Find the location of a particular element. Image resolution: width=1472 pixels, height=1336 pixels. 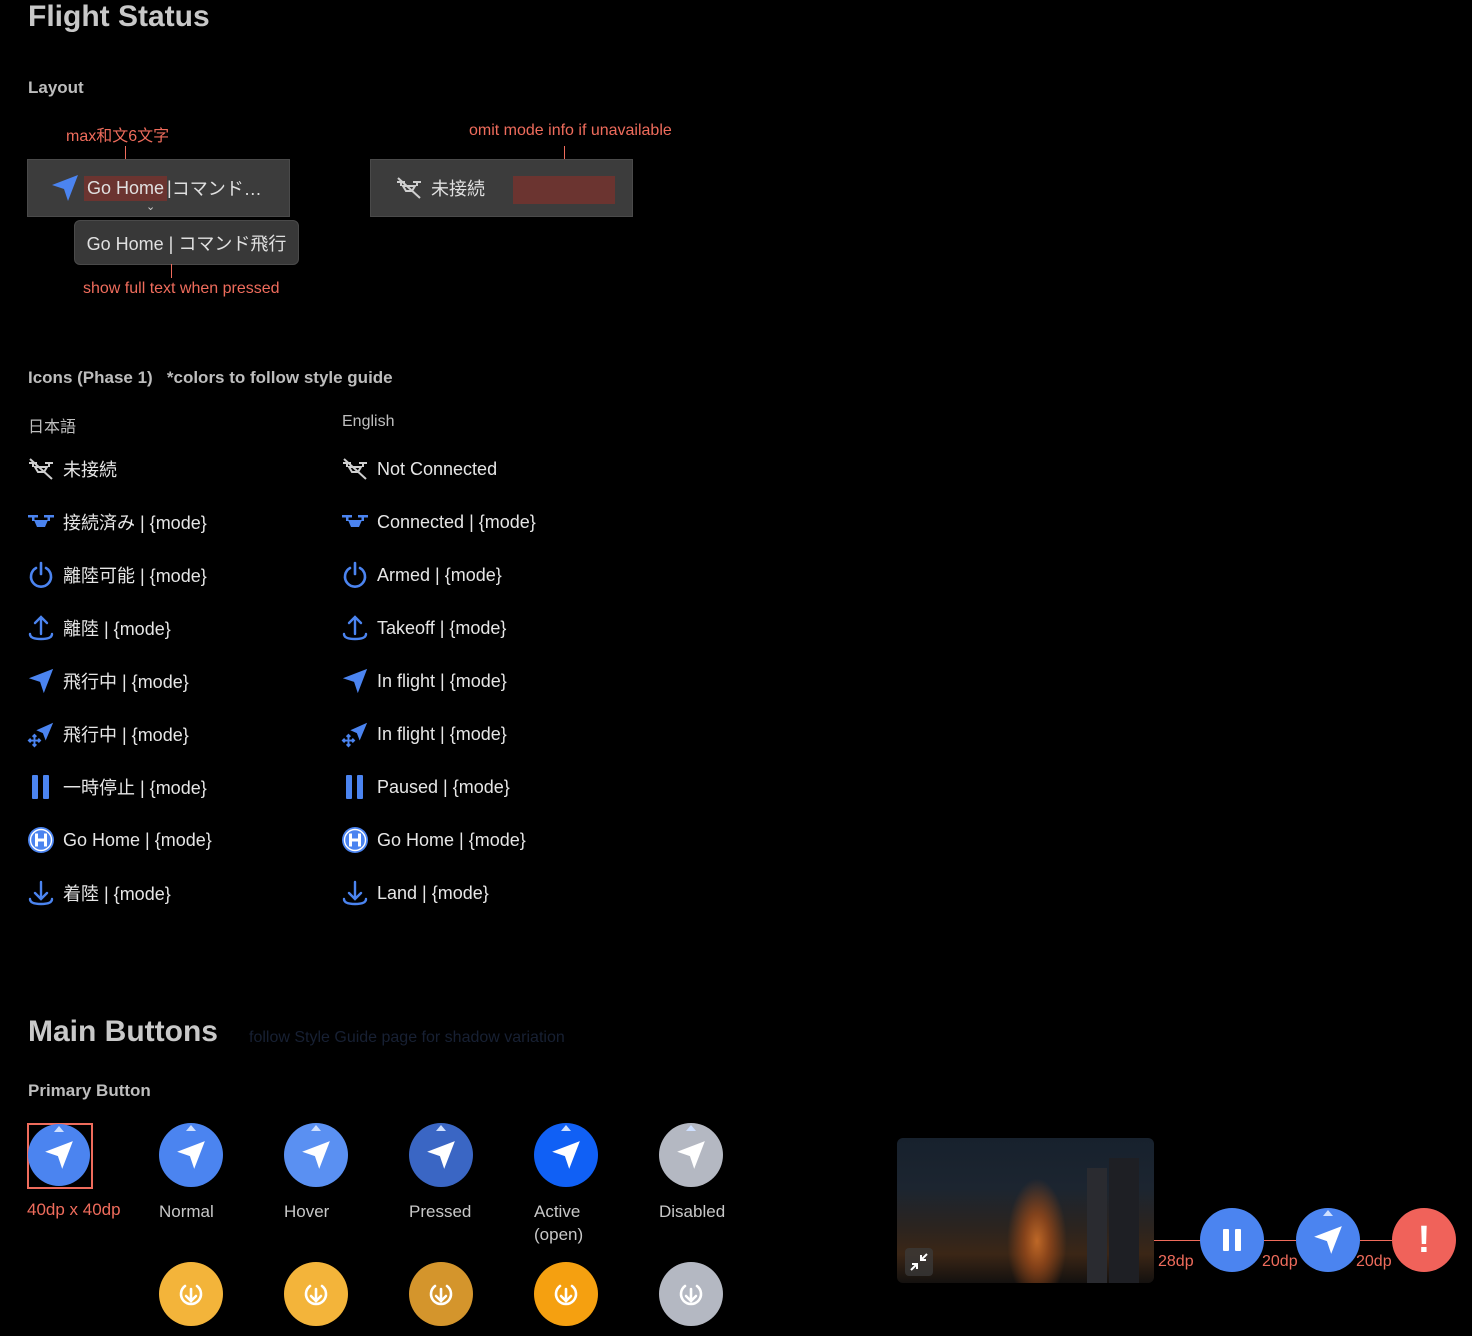

alert-button: ! is located at coordinates (1424, 1240).